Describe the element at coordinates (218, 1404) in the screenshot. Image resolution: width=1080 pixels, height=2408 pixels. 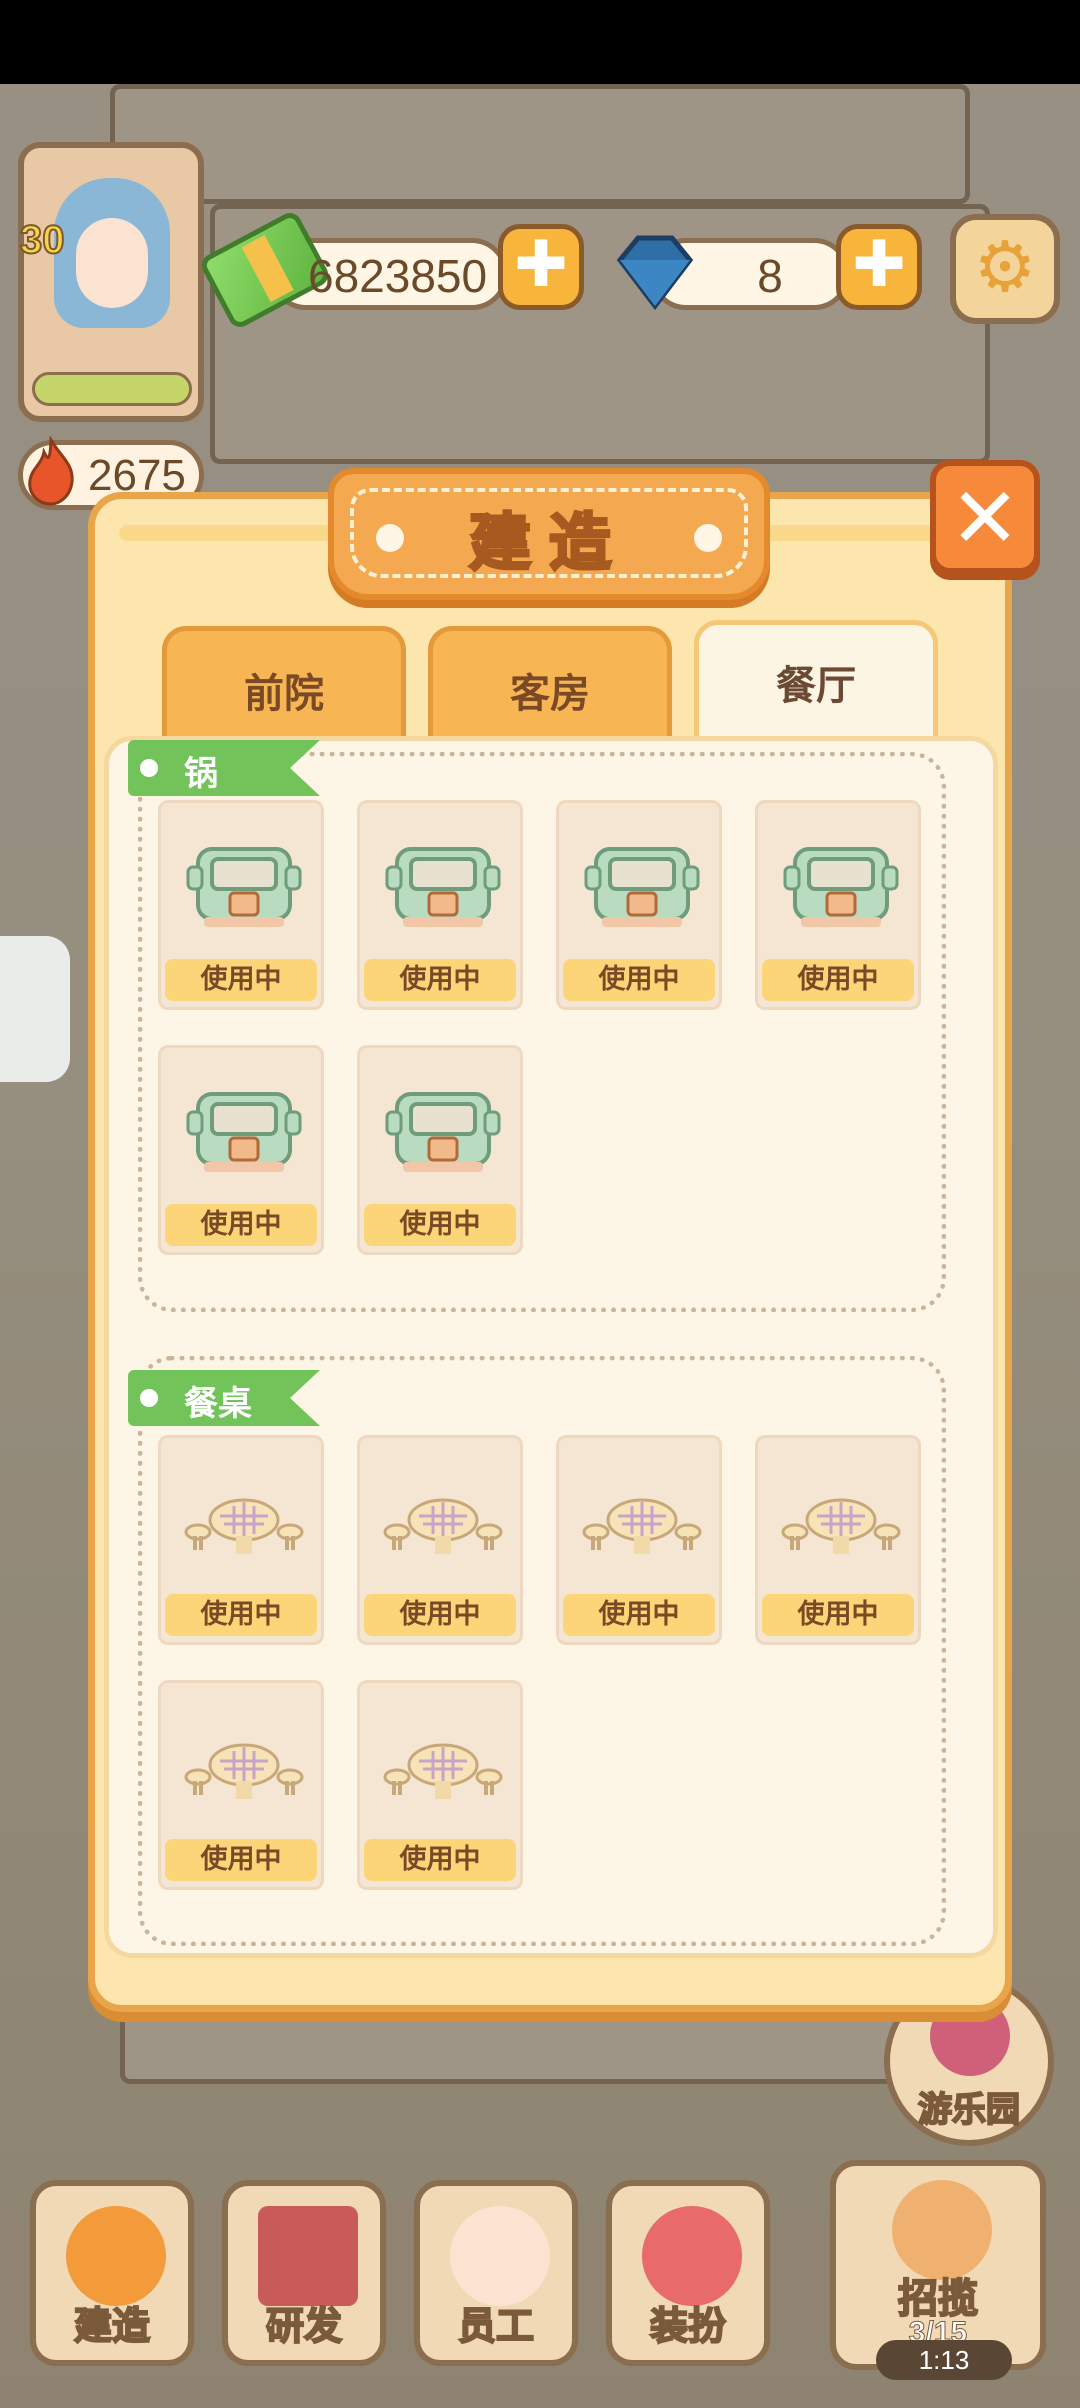
I see `section-title: 餐桌` at that location.